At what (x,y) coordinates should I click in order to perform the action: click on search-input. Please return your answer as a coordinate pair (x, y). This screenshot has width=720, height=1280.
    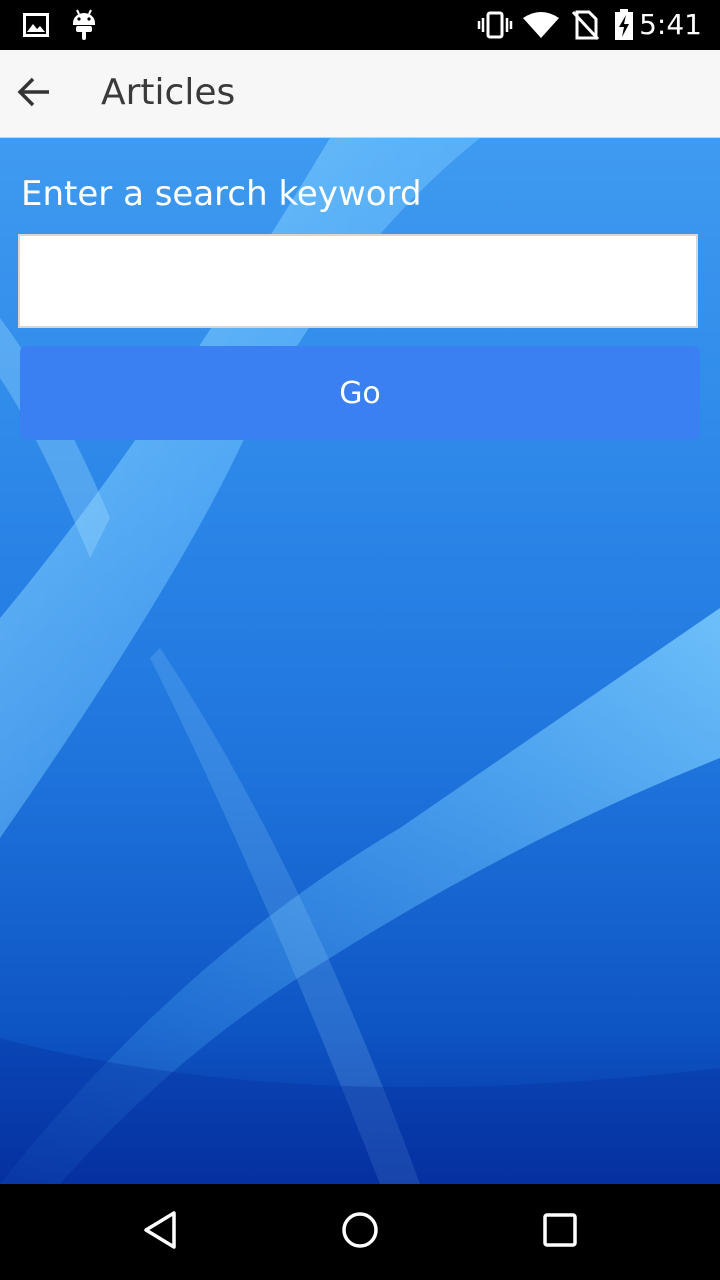
    Looking at the image, I should click on (358, 281).